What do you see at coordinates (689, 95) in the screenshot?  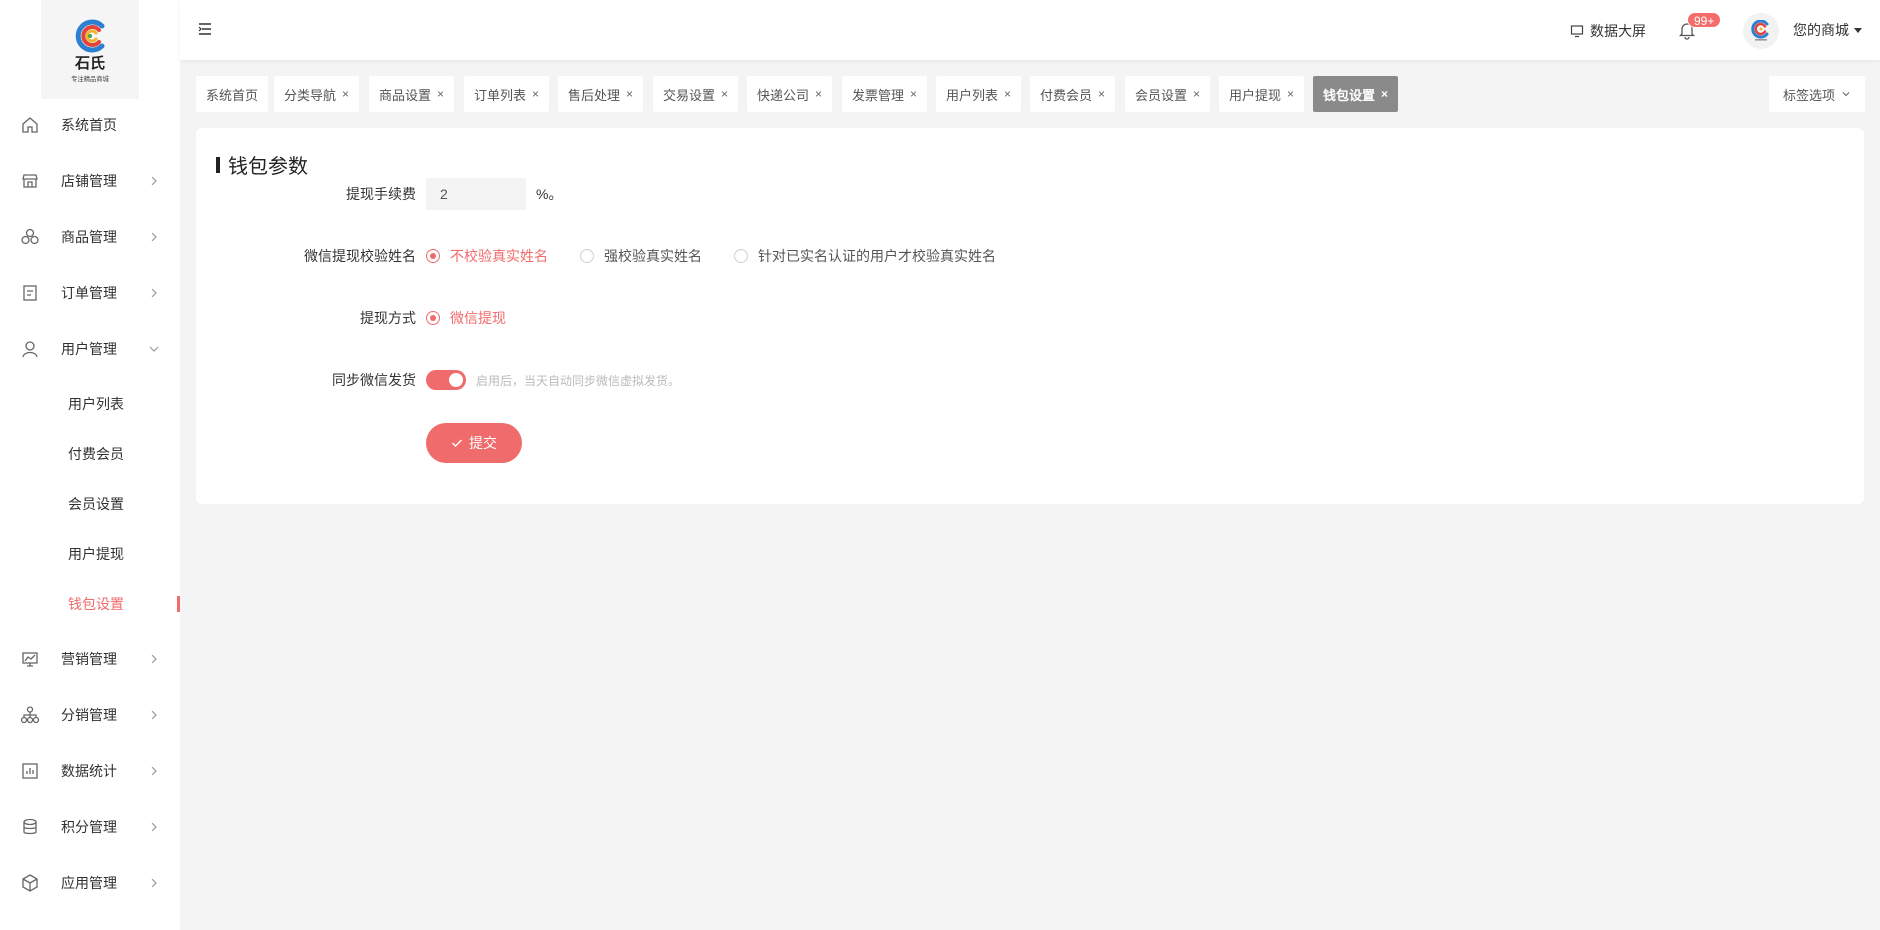 I see `tab-label: 交易设置` at bounding box center [689, 95].